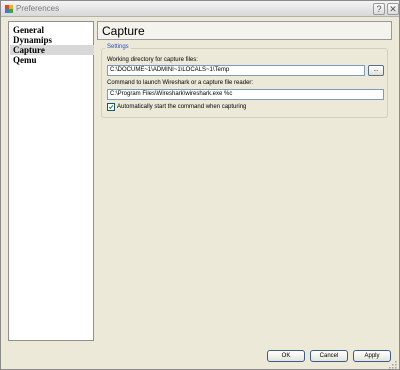 Image resolution: width=400 pixels, height=370 pixels. What do you see at coordinates (111, 107) in the screenshot?
I see `auto-start-checkbox` at bounding box center [111, 107].